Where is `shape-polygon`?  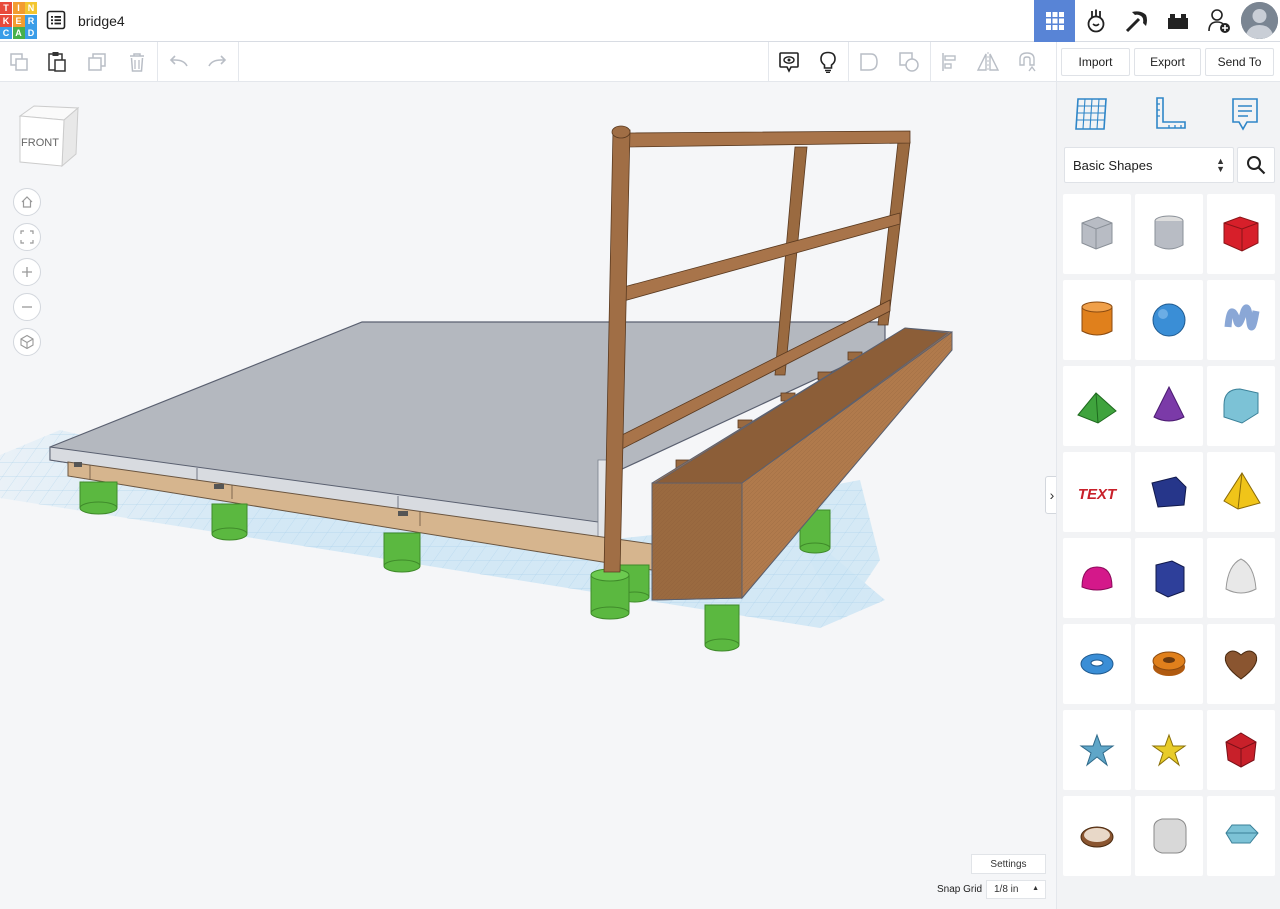 shape-polygon is located at coordinates (1169, 578).